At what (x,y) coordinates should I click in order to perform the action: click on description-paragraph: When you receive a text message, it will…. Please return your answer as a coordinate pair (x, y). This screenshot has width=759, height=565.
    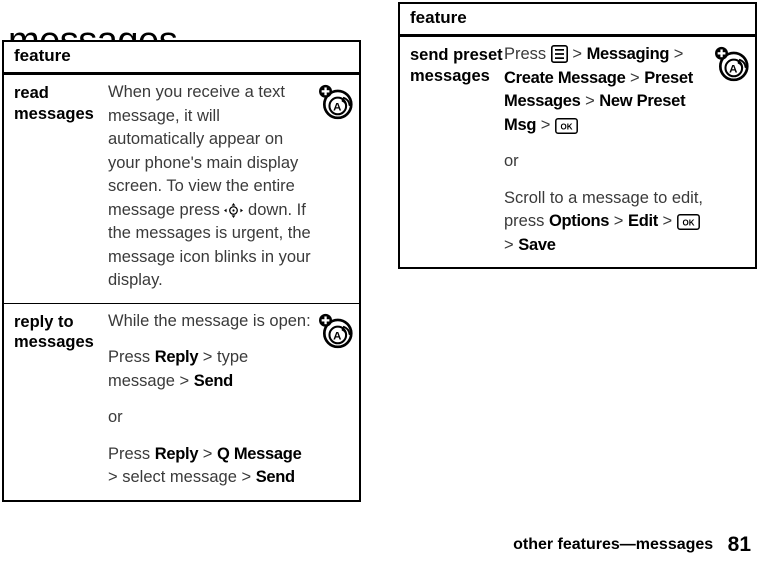
    Looking at the image, I should click on (209, 186).